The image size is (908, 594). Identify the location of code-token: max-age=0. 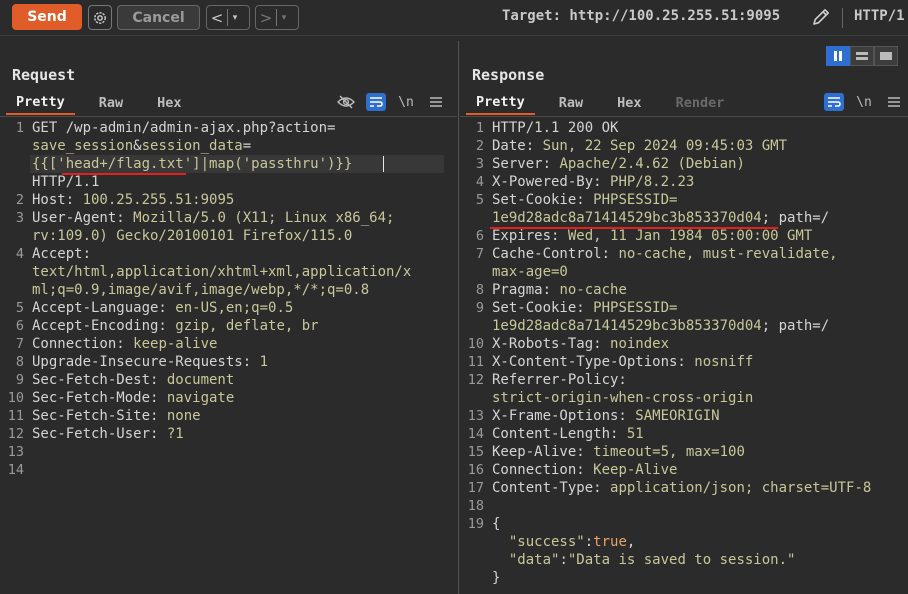
(530, 272).